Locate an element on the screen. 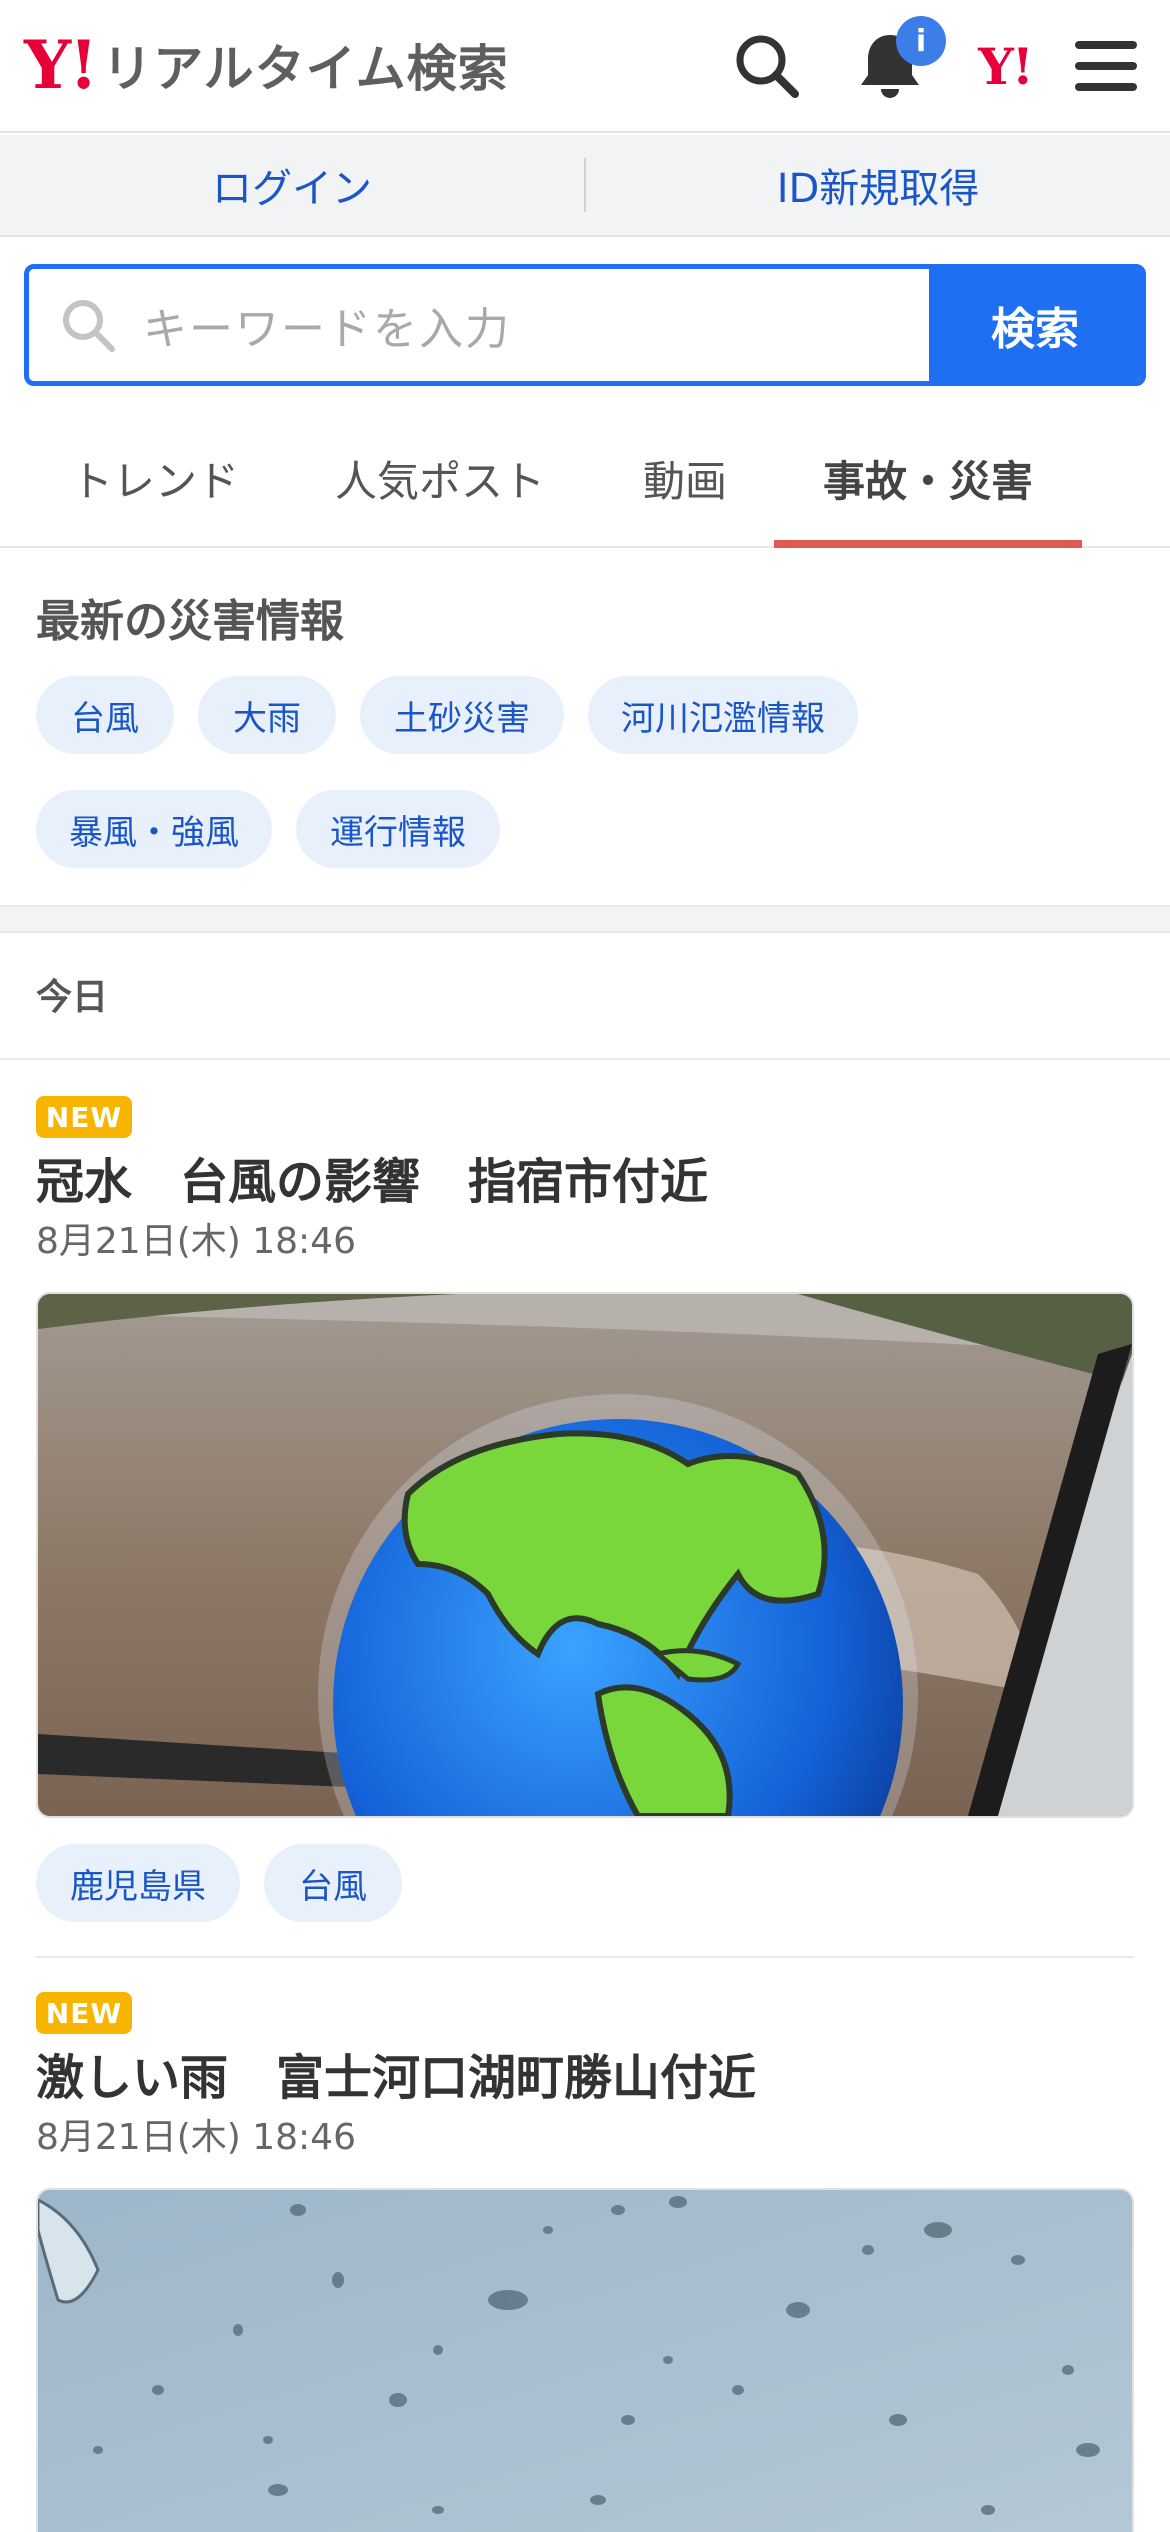 This screenshot has height=2532, width=1170. search-placeholder: キーワードを入力 is located at coordinates (327, 329).